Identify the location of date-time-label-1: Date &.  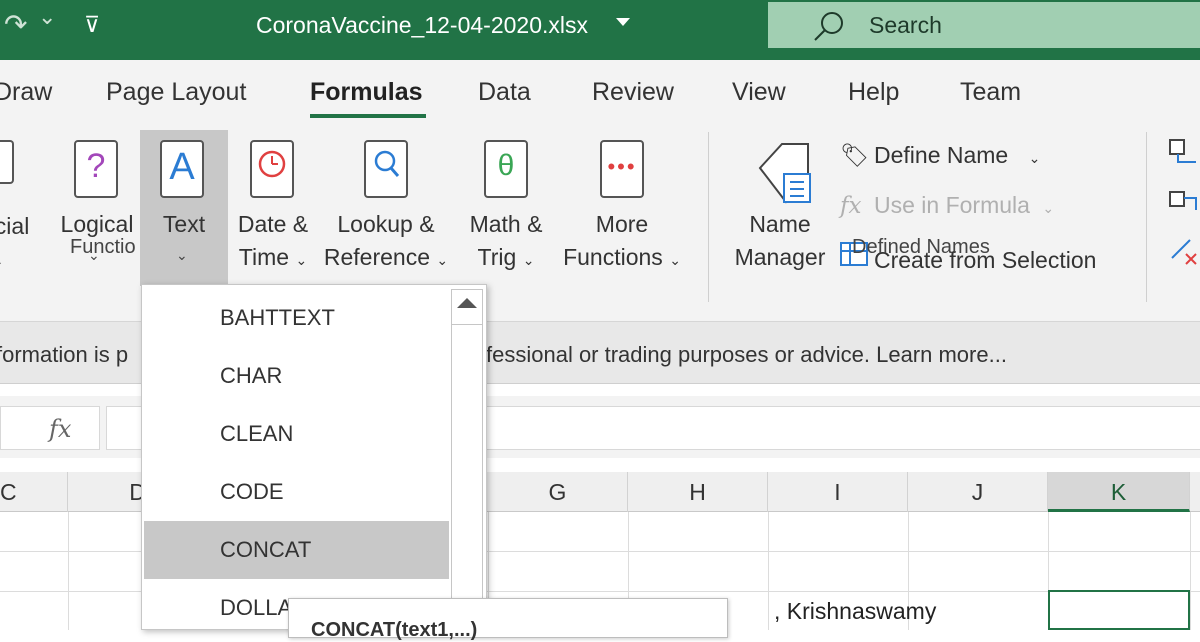
(273, 224).